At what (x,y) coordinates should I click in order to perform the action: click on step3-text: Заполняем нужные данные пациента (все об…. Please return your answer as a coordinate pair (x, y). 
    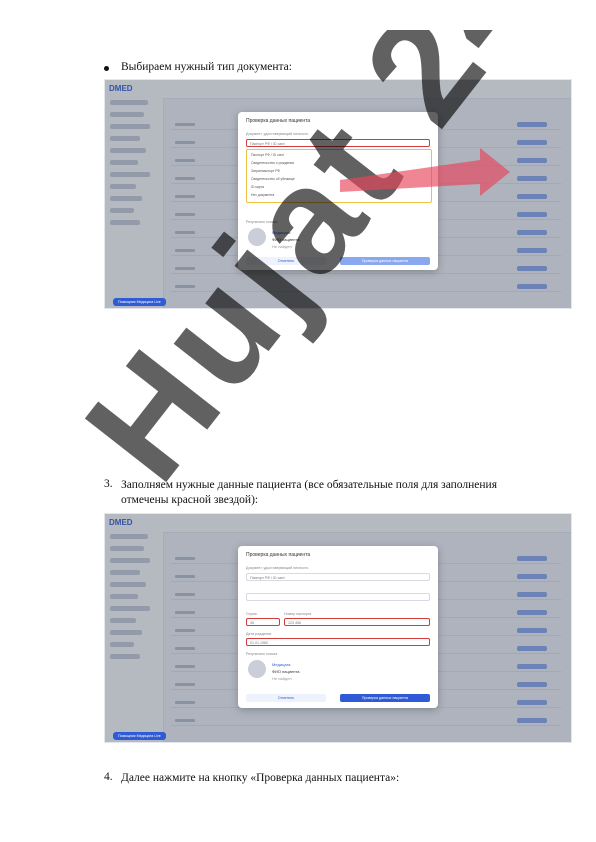
    Looking at the image, I should click on (309, 492).